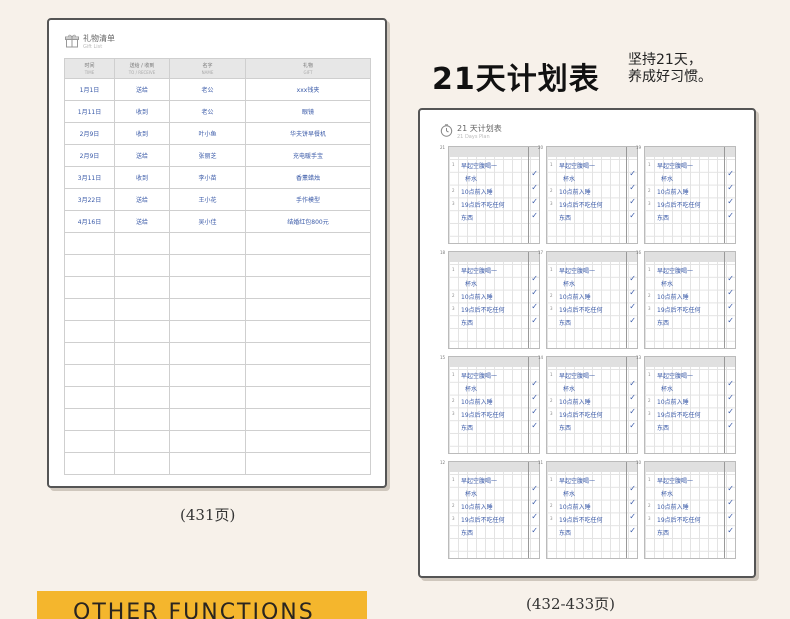  What do you see at coordinates (89, 89) in the screenshot?
I see `table-cell: 1月1日` at bounding box center [89, 89].